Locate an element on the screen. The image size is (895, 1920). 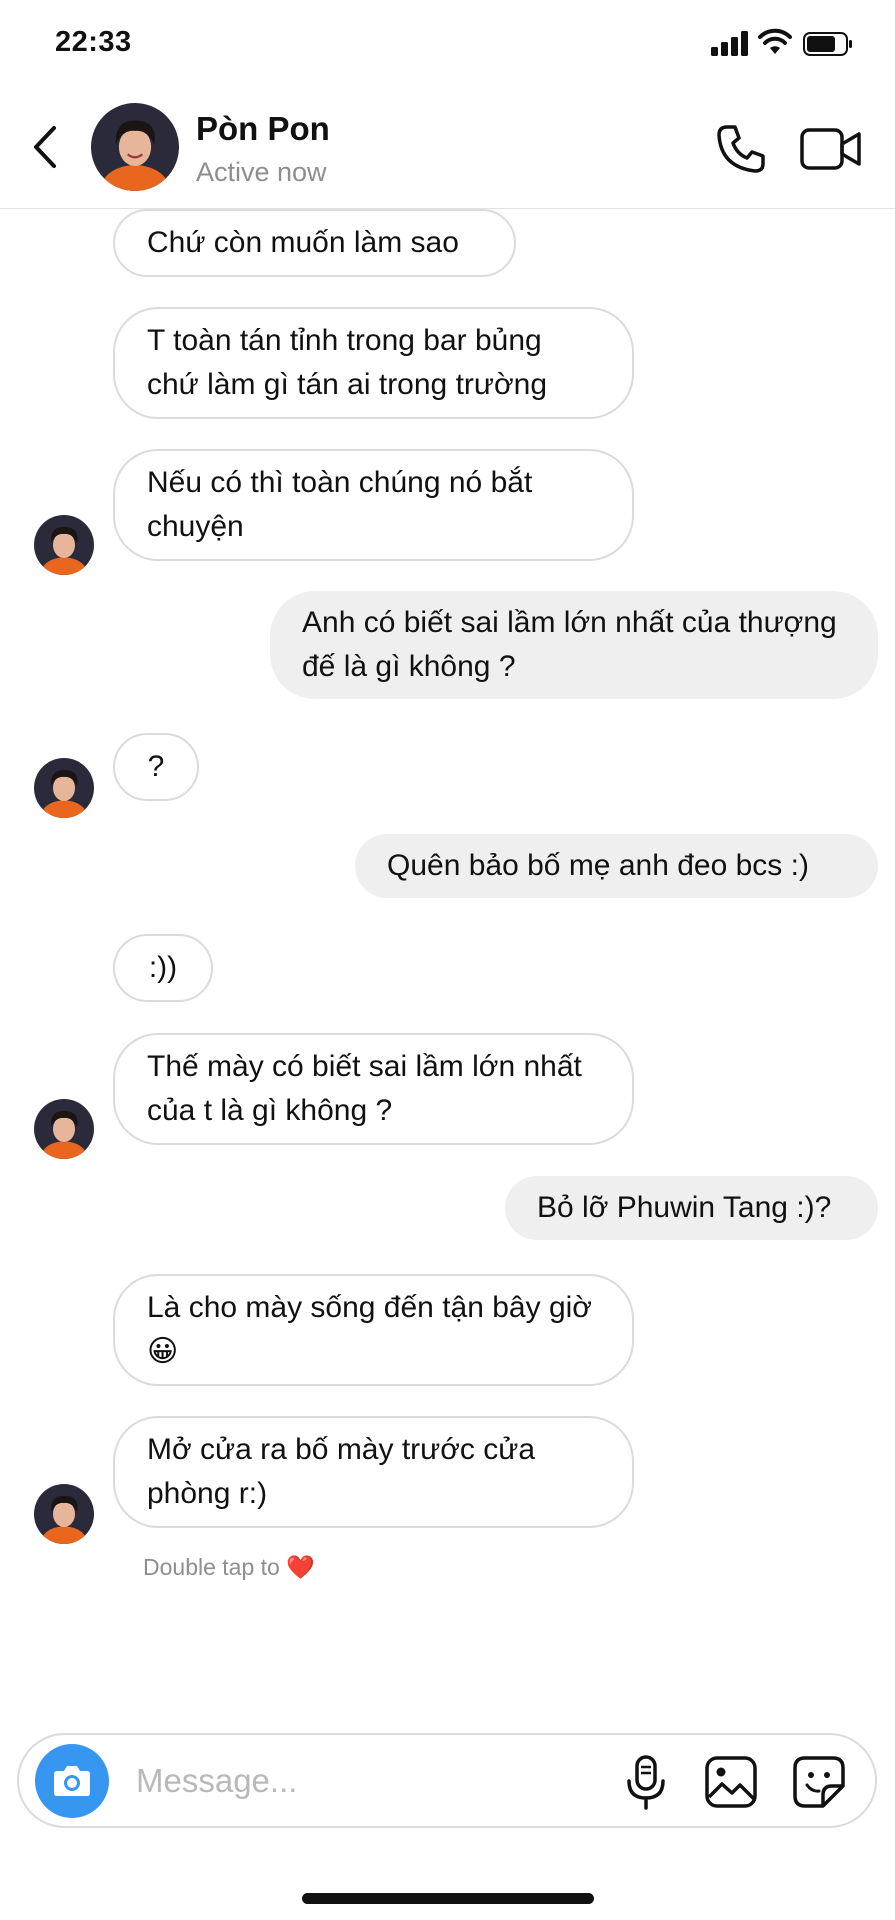
home-indicator is located at coordinates (448, 1898).